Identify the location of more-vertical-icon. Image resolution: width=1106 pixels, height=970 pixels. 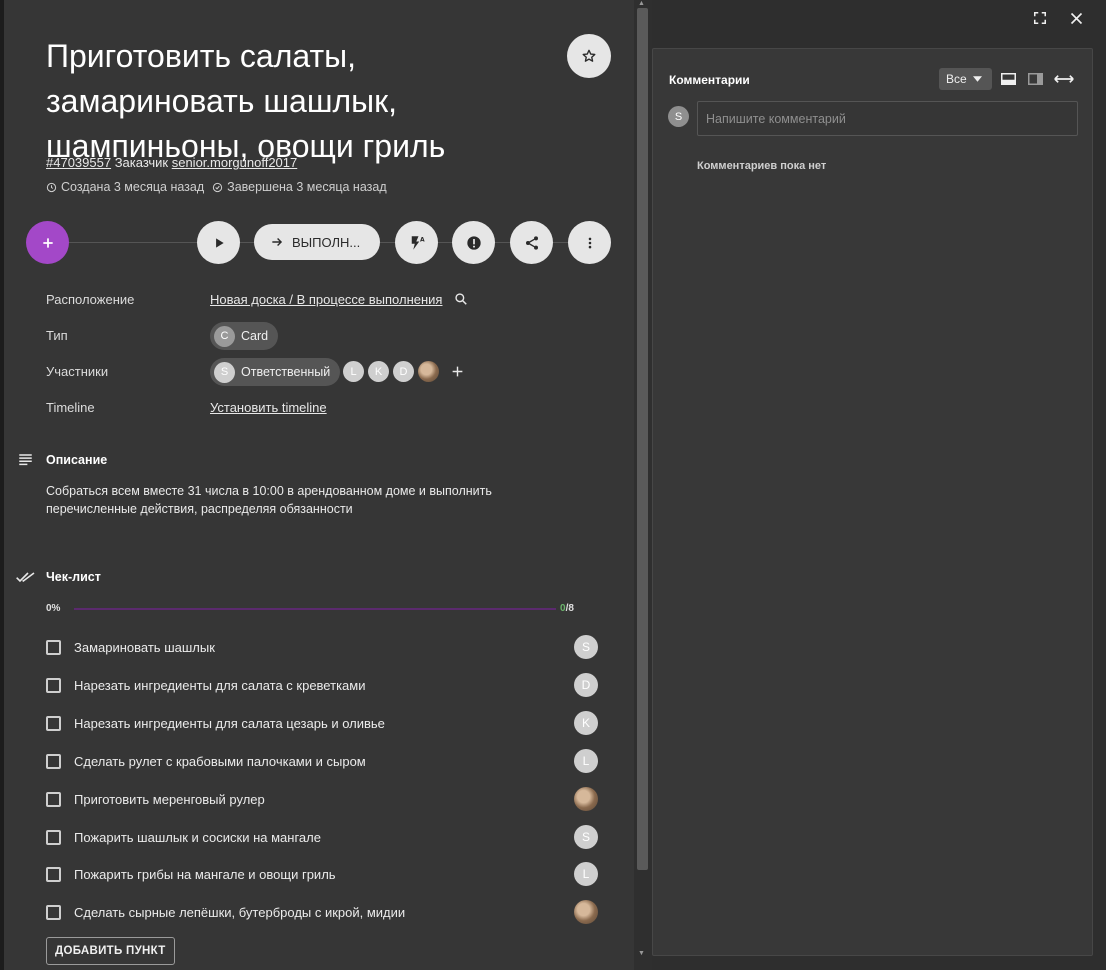
(589, 242).